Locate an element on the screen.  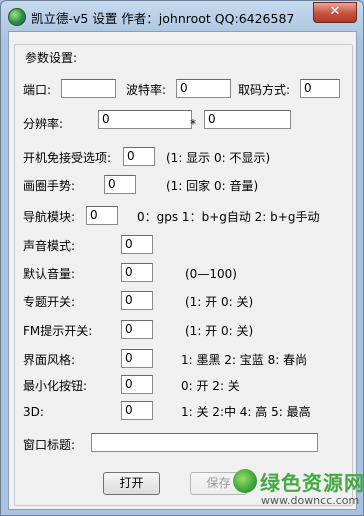
3d-hint: 1: 关 2:中 4: 高 5: 最高 is located at coordinates (246, 412).